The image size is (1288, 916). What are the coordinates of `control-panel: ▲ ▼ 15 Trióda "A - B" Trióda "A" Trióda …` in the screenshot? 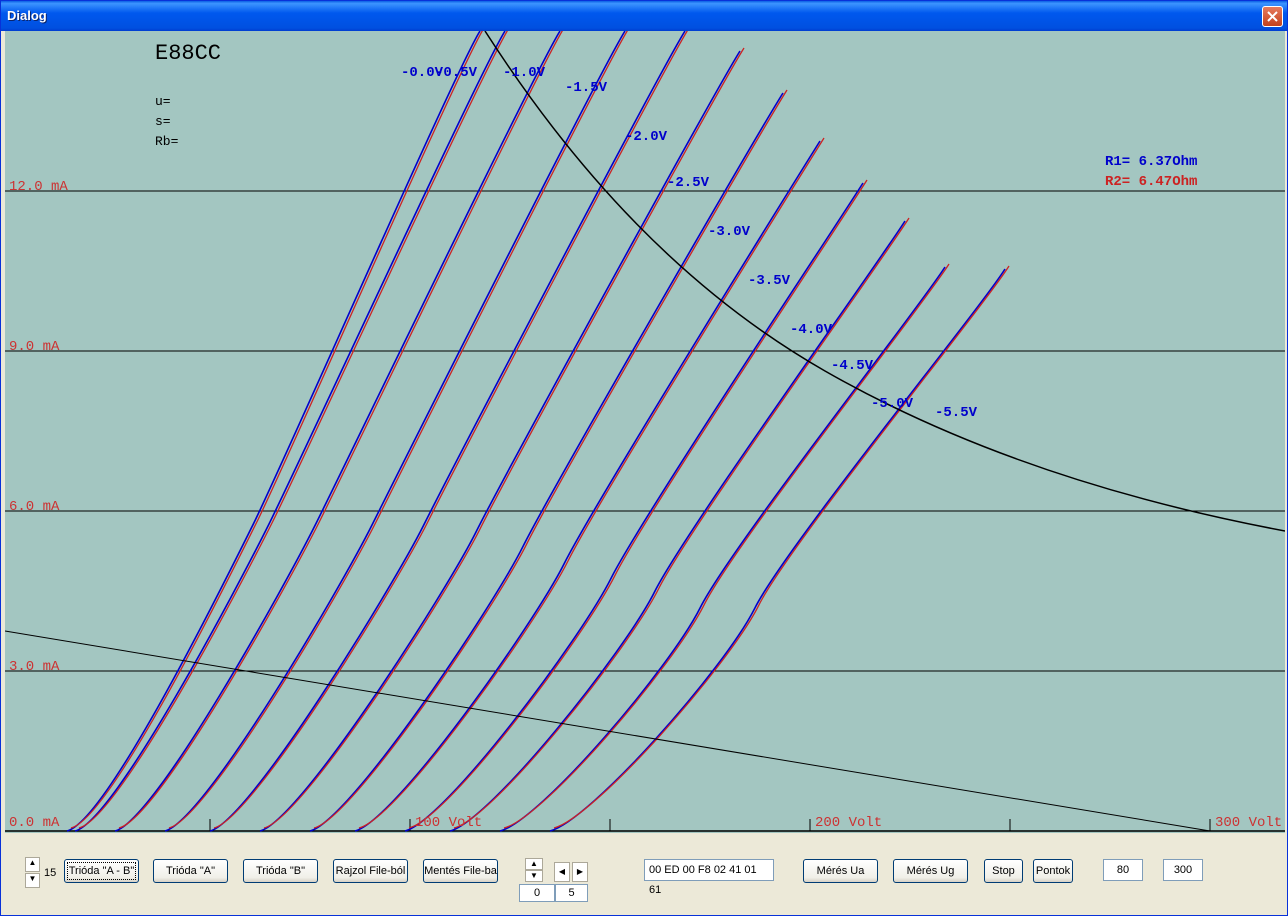 It's located at (645, 873).